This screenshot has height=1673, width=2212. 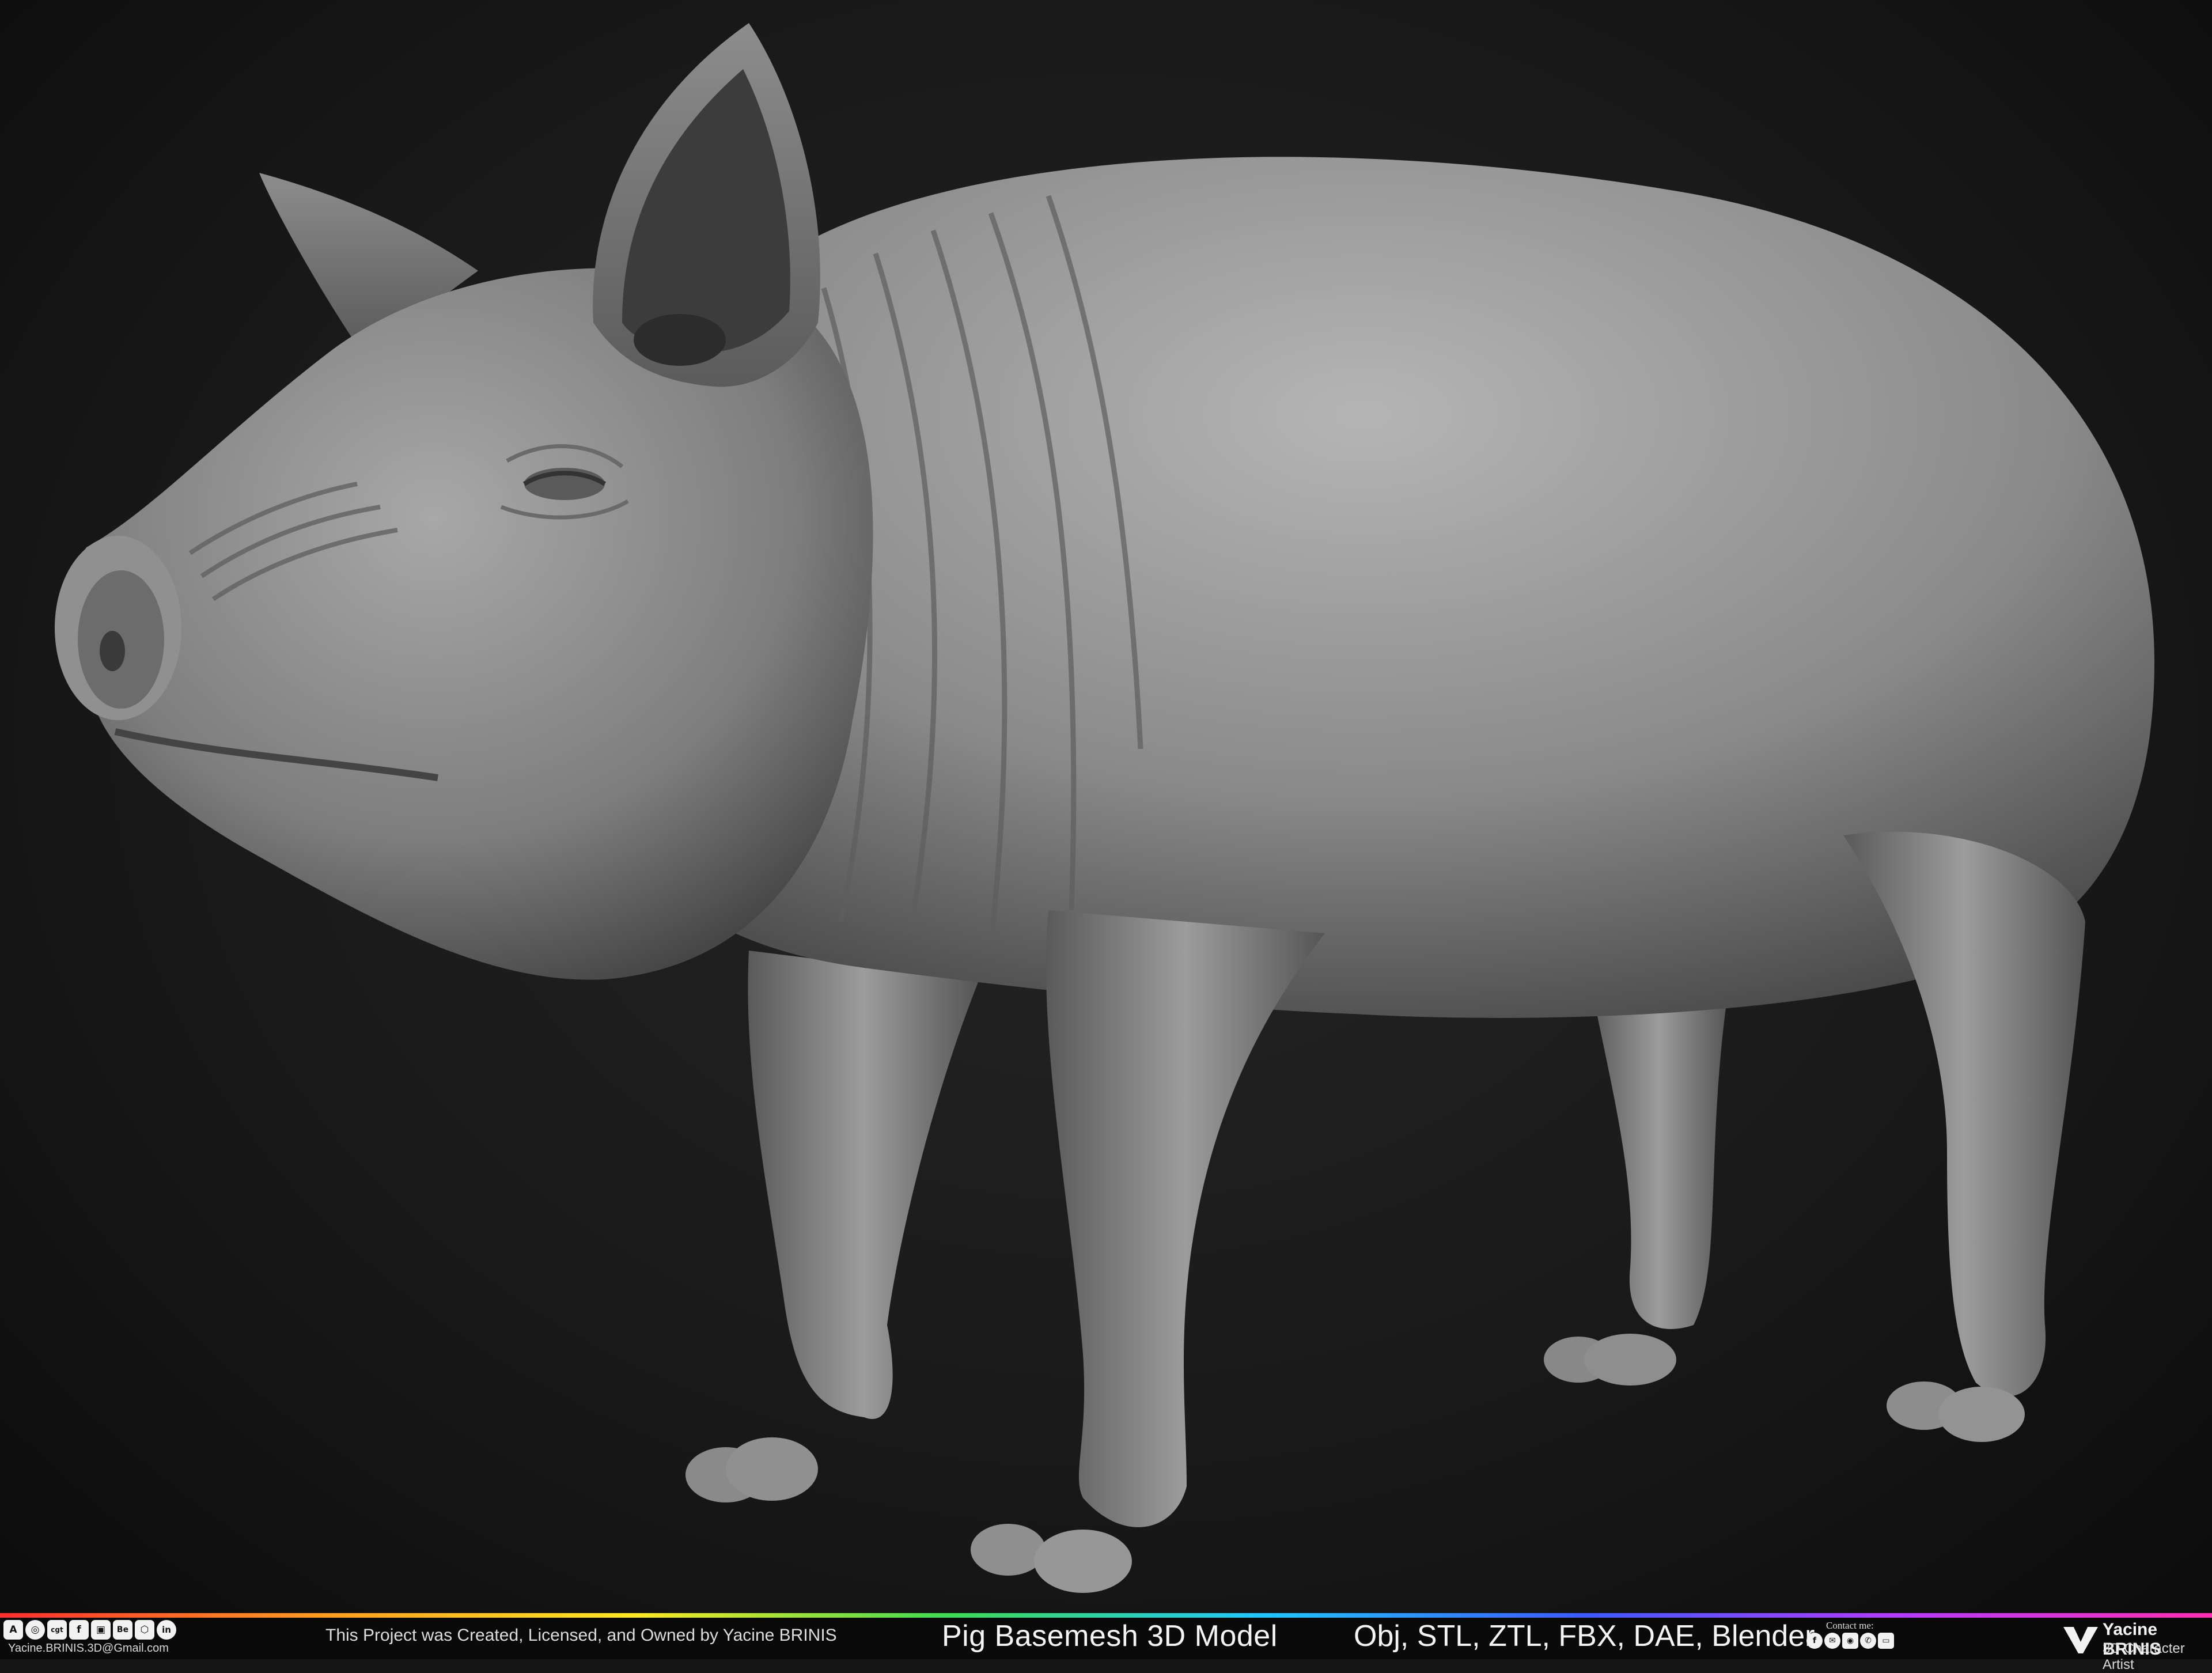 I want to click on cults3d-icon: cgt, so click(x=57, y=1630).